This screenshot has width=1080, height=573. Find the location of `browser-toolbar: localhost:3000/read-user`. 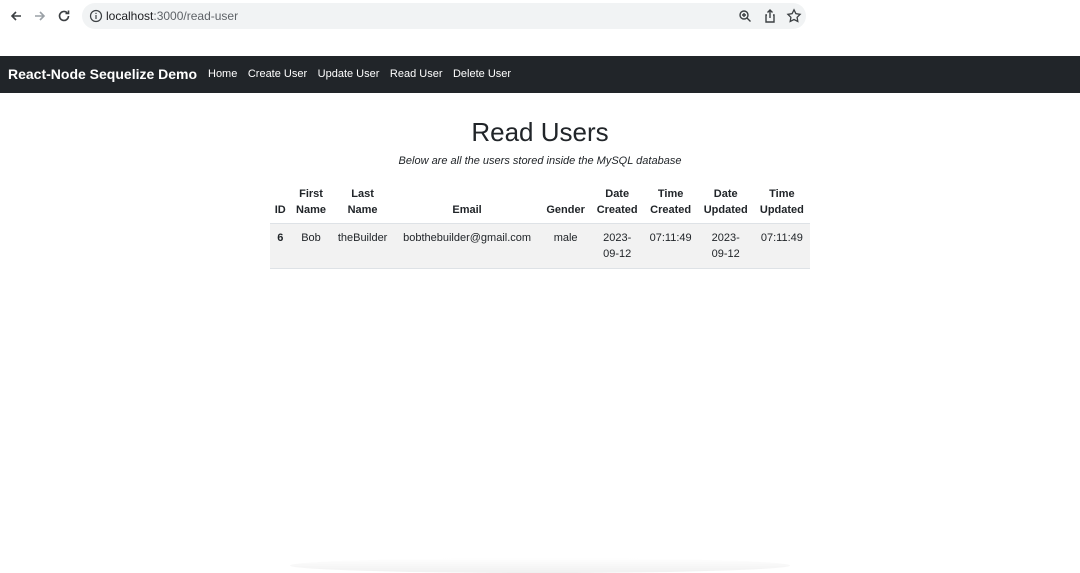

browser-toolbar: localhost:3000/read-user is located at coordinates (540, 16).